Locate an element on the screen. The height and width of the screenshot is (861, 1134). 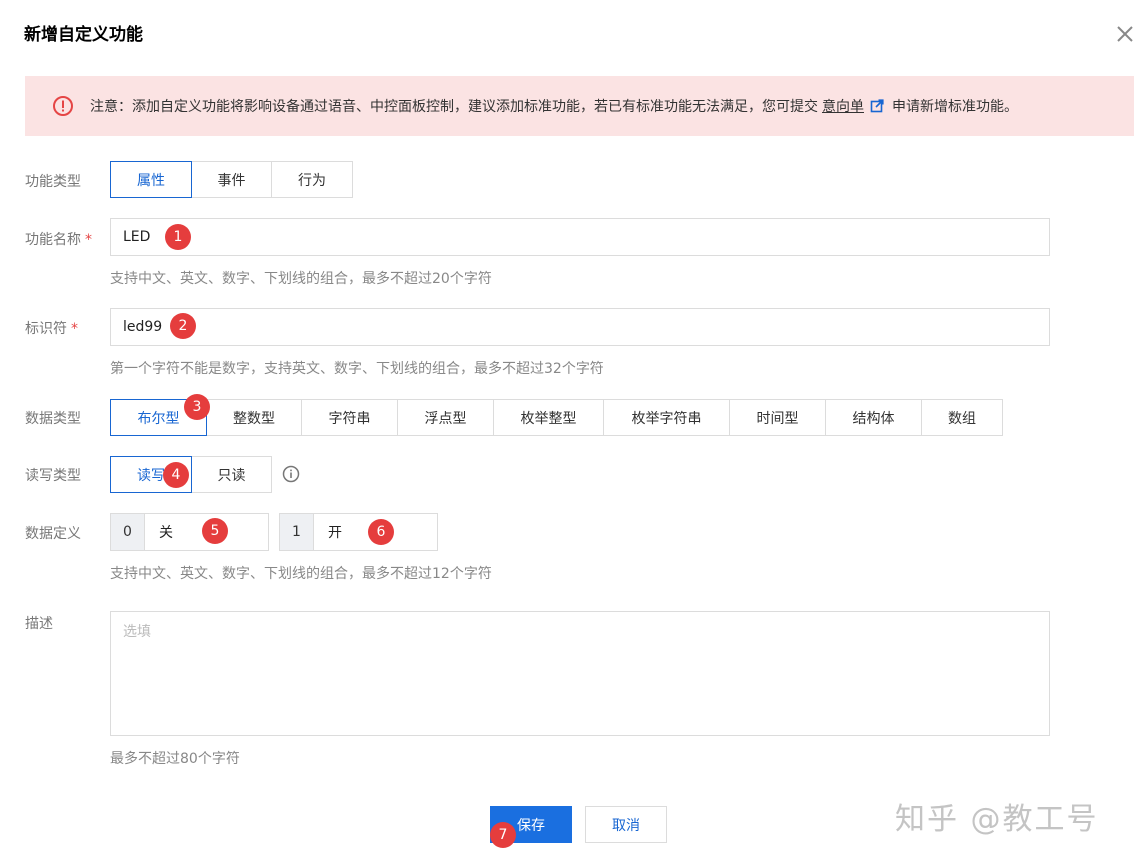
data-def-hint: 支持中文、英文、数字、下划线的组合，最多不超过12个字符 is located at coordinates (301, 574).